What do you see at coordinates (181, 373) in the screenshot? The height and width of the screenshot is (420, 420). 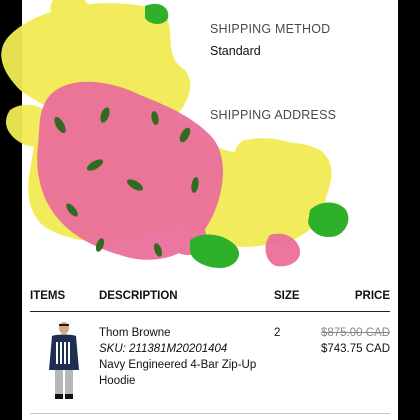 I see `product-name: Navy Engineered 4-Bar Zip-Up Hoodie` at bounding box center [181, 373].